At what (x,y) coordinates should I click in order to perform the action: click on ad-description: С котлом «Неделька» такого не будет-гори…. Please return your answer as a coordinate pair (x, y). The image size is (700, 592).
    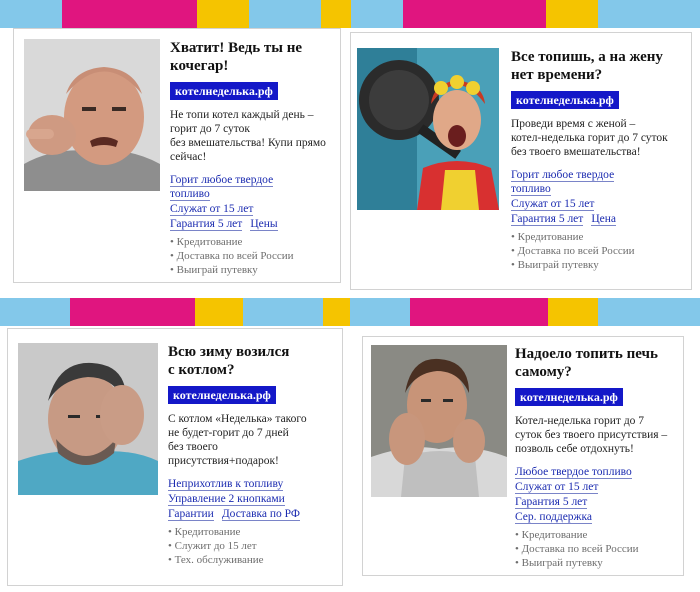
    Looking at the image, I should click on (237, 440).